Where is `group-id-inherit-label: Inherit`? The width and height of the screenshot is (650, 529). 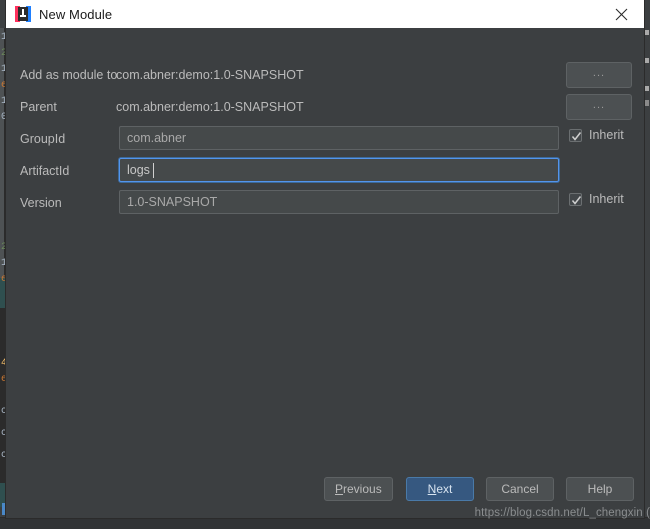
group-id-inherit-label: Inherit is located at coordinates (606, 135).